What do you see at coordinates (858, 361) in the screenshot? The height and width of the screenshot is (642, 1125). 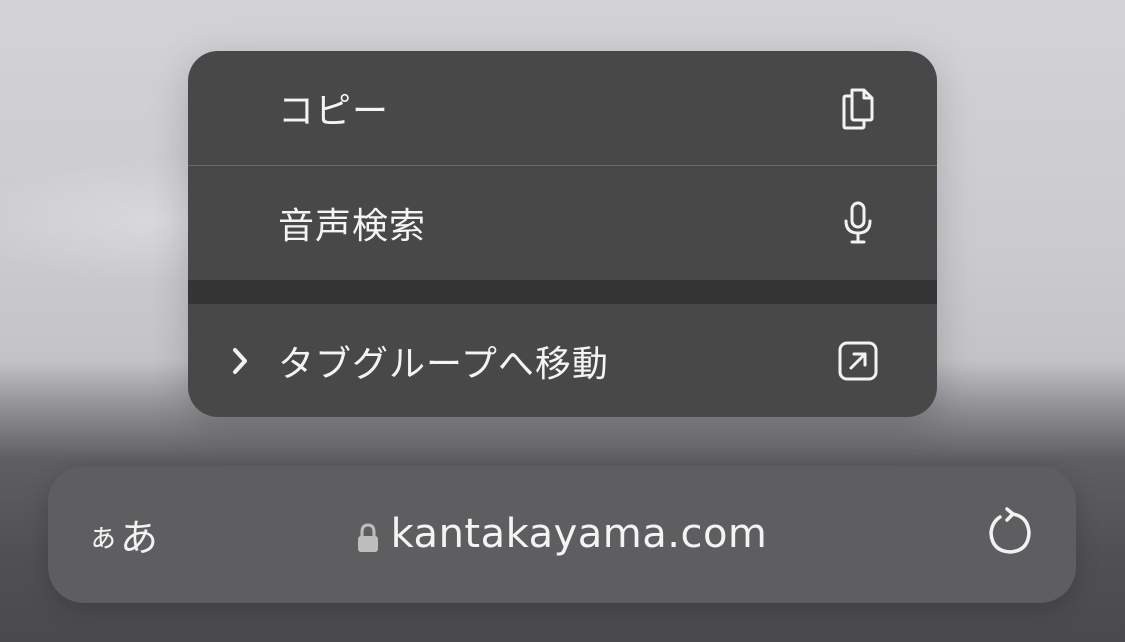 I see `move-out-icon` at bounding box center [858, 361].